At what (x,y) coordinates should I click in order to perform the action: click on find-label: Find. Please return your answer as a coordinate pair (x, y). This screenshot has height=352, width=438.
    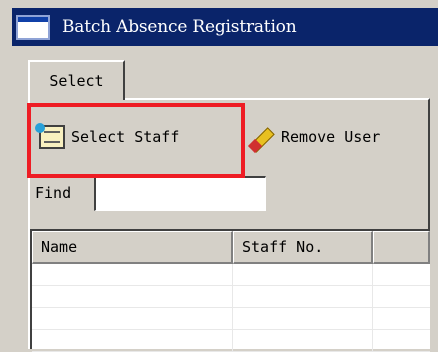
    Looking at the image, I should click on (53, 193).